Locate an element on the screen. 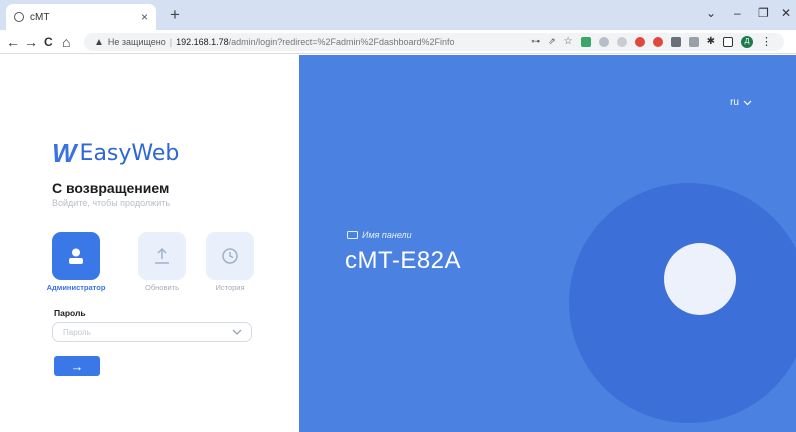 Image resolution: width=796 pixels, height=432 pixels. mode-admin-button is located at coordinates (76, 256).